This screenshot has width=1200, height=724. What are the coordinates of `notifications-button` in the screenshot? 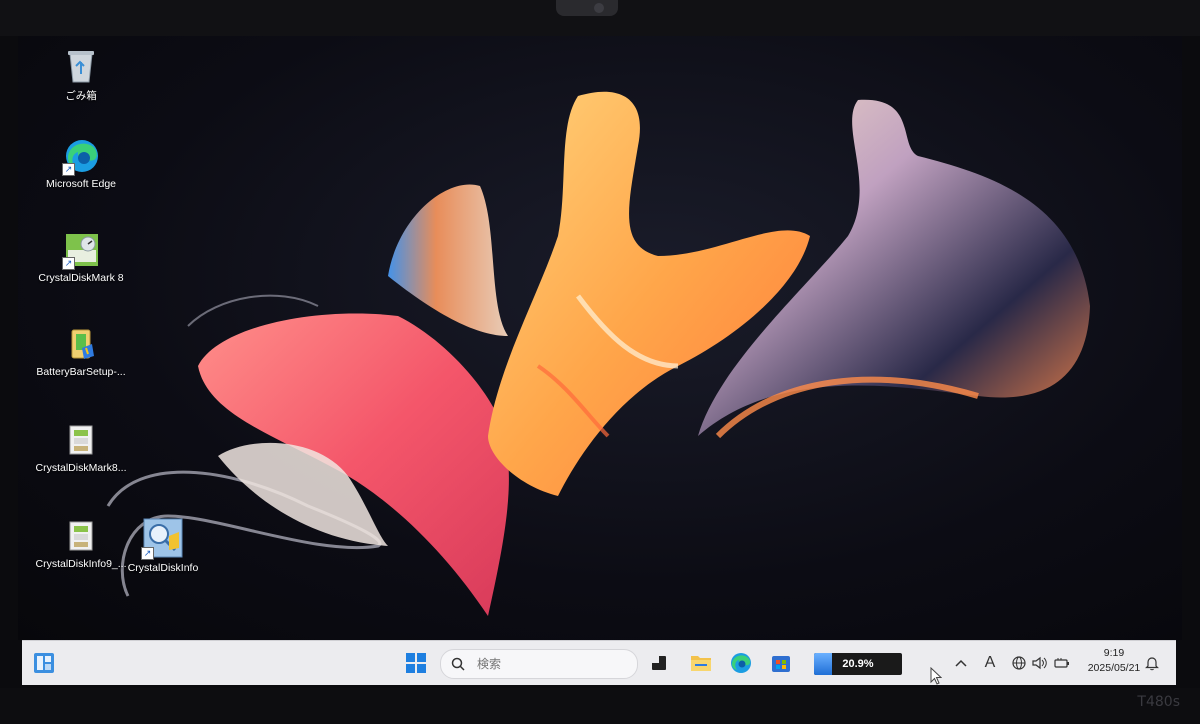 It's located at (1152, 663).